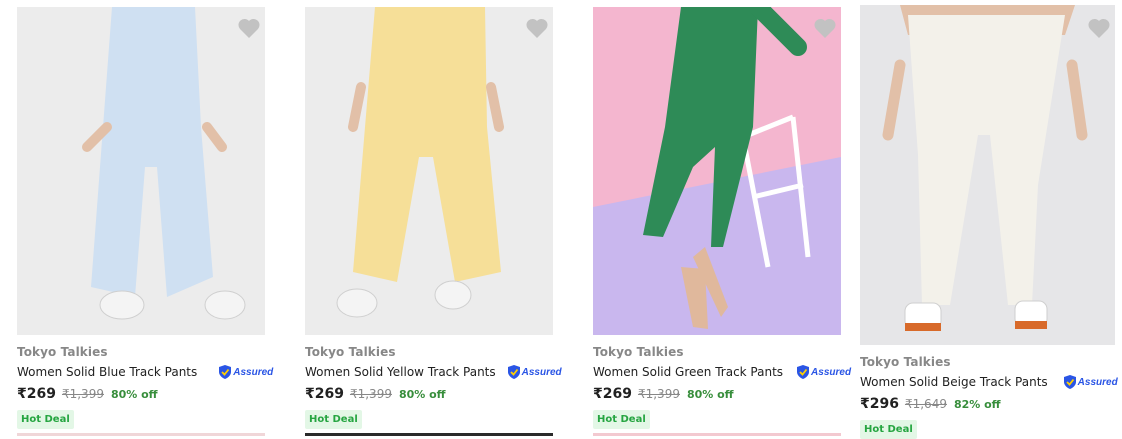 The width and height of the screenshot is (1122, 439). Describe the element at coordinates (954, 382) in the screenshot. I see `product-title: Women Solid Beige Track Pants` at that location.